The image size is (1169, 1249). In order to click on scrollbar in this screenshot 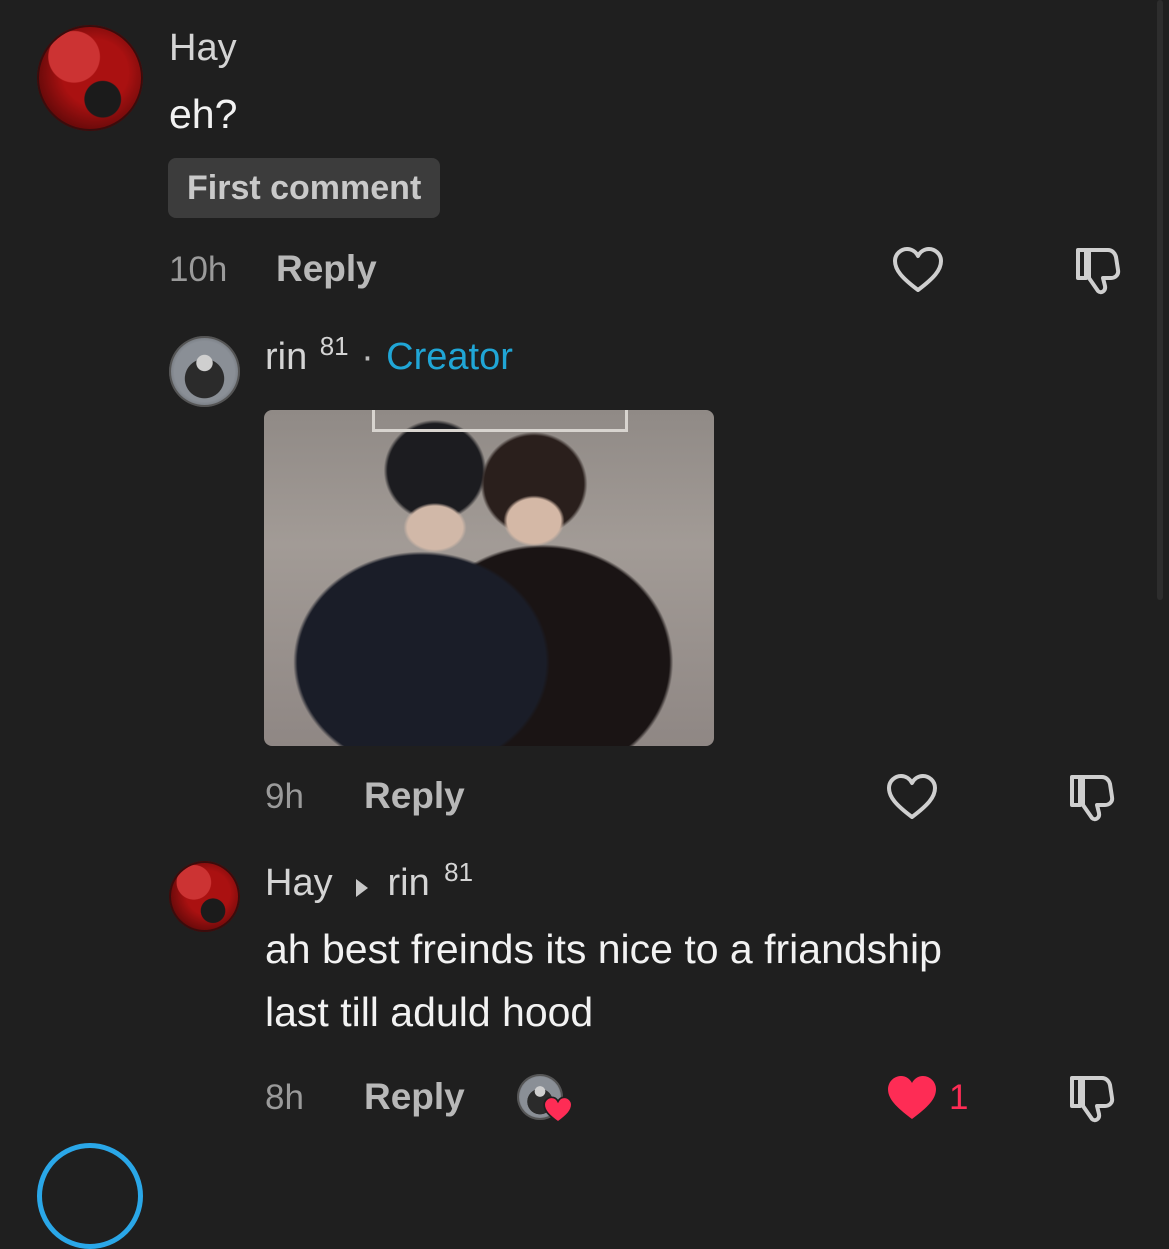, I will do `click(1160, 300)`.